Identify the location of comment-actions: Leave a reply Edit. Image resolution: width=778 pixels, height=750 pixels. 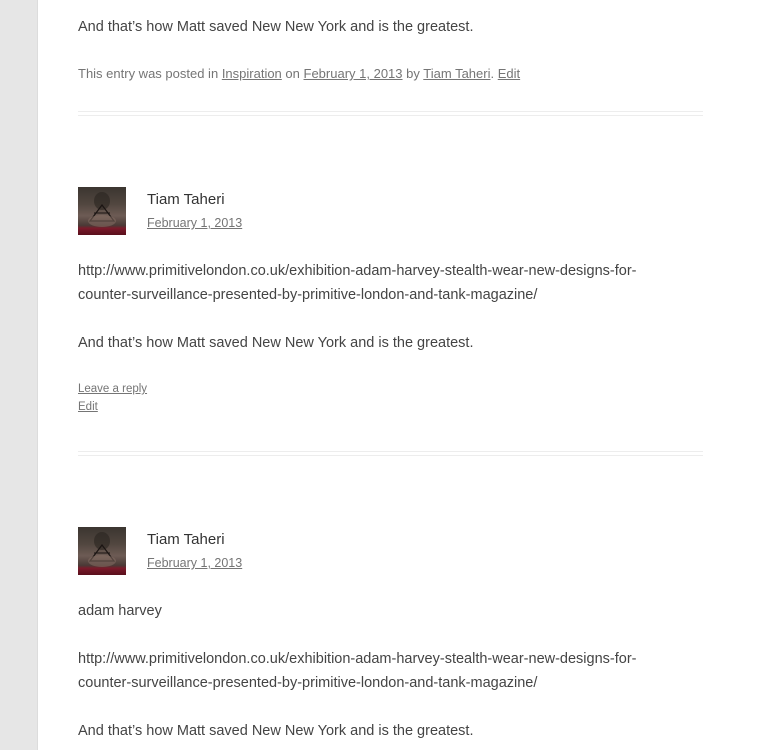
(390, 398).